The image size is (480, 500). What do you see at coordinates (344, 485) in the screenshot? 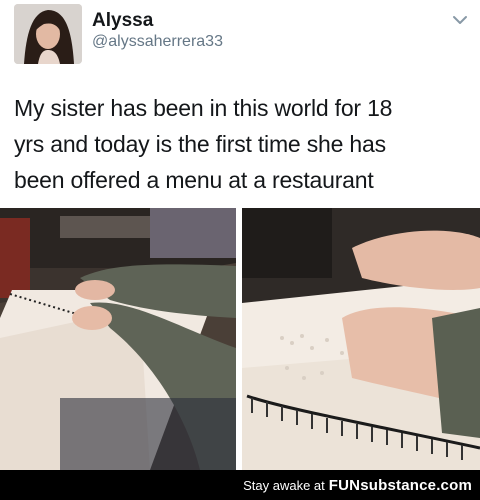
I see `watermark-brand-fun: FUN` at bounding box center [344, 485].